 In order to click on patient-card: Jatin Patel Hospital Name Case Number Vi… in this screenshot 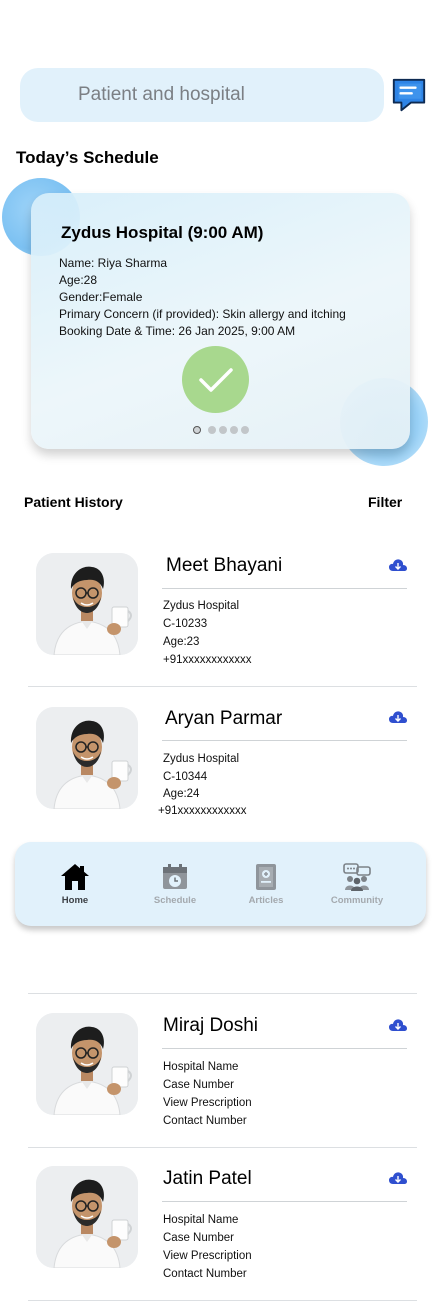, I will do `click(222, 1228)`.